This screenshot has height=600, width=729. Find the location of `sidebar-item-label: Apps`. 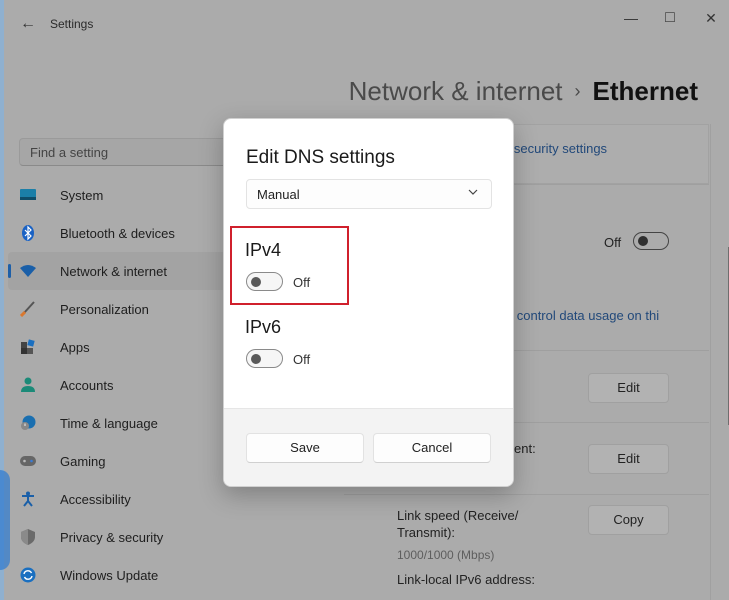

sidebar-item-label: Apps is located at coordinates (75, 347).